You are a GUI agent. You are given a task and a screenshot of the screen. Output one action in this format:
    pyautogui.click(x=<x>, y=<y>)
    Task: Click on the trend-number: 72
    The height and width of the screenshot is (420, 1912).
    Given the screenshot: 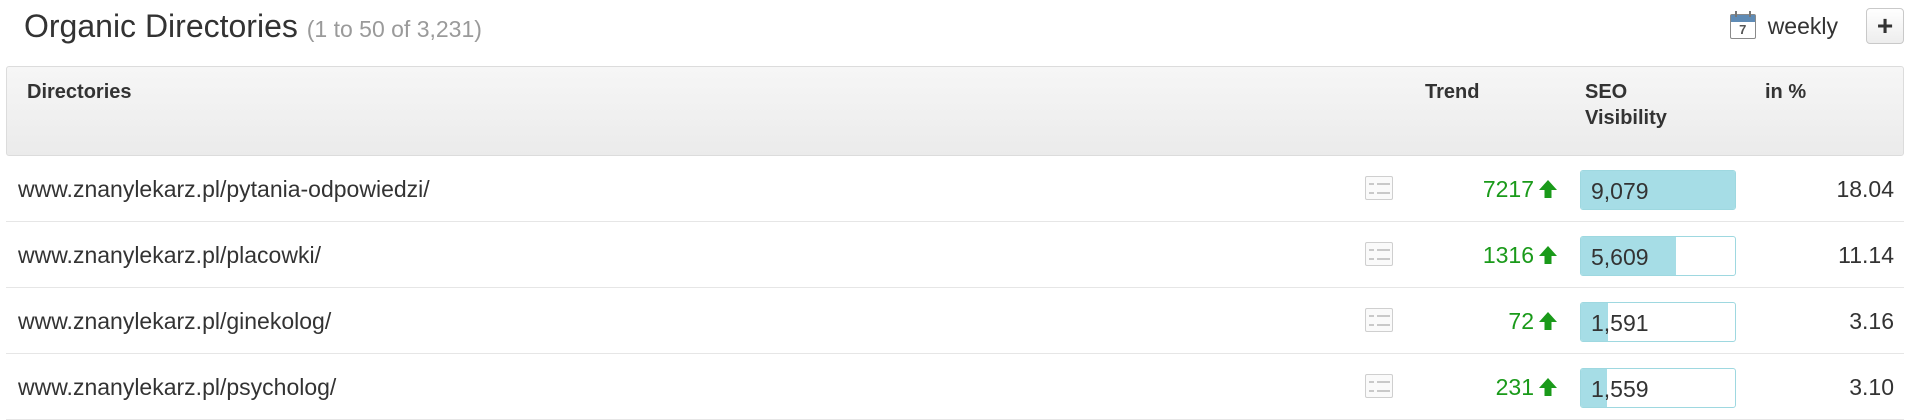 What is the action you would take?
    pyautogui.click(x=1521, y=320)
    